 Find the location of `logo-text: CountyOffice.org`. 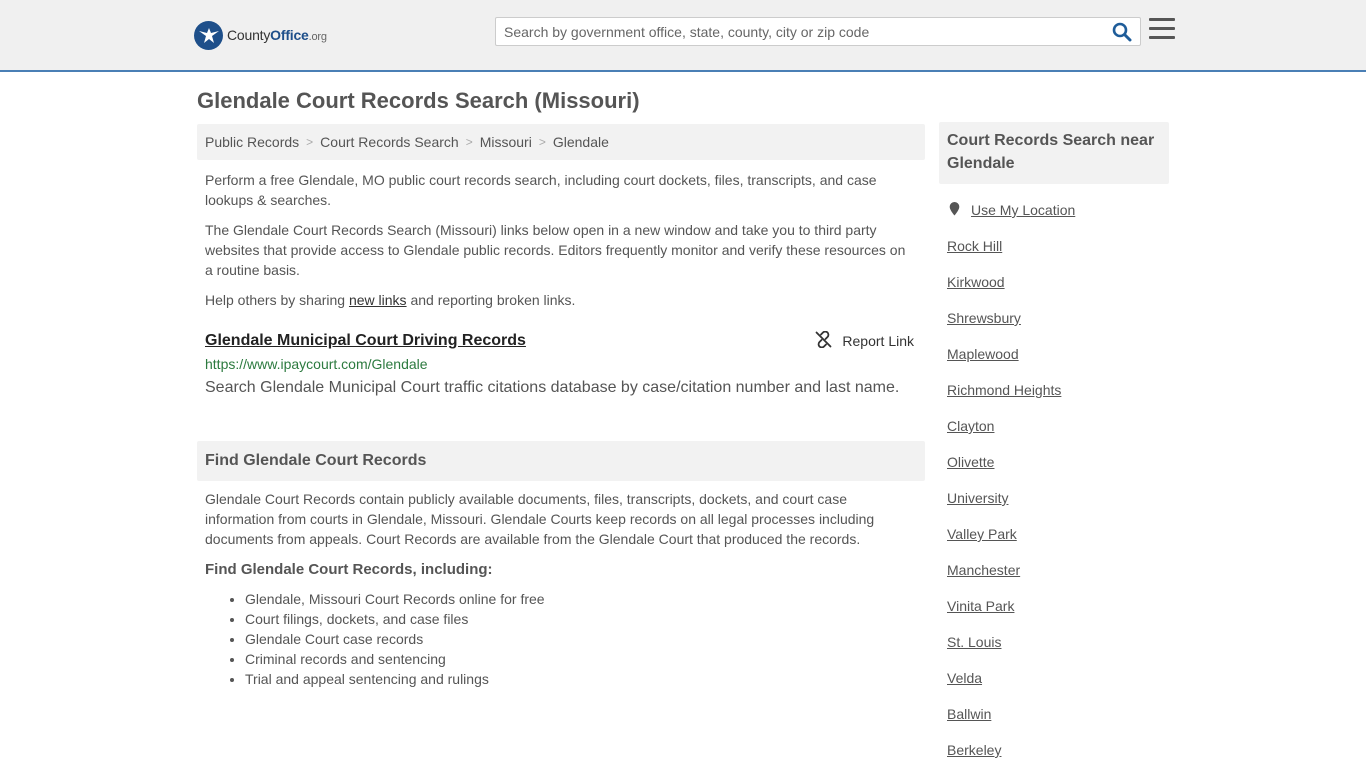

logo-text: CountyOffice.org is located at coordinates (277, 35).